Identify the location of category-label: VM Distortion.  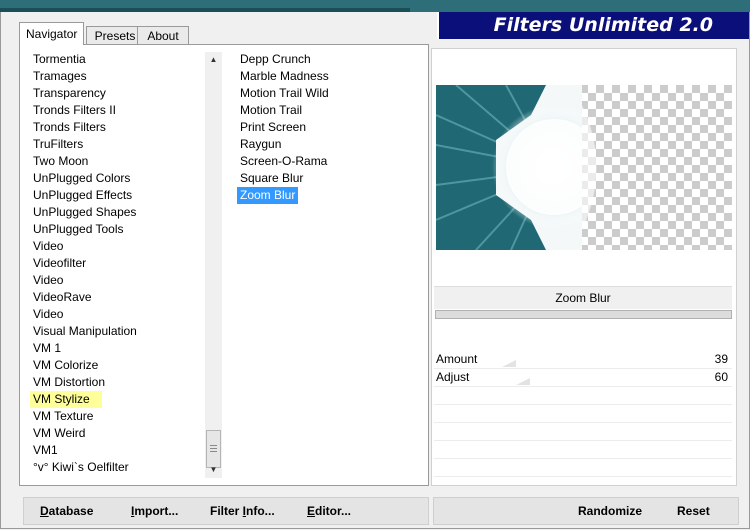
(69, 382).